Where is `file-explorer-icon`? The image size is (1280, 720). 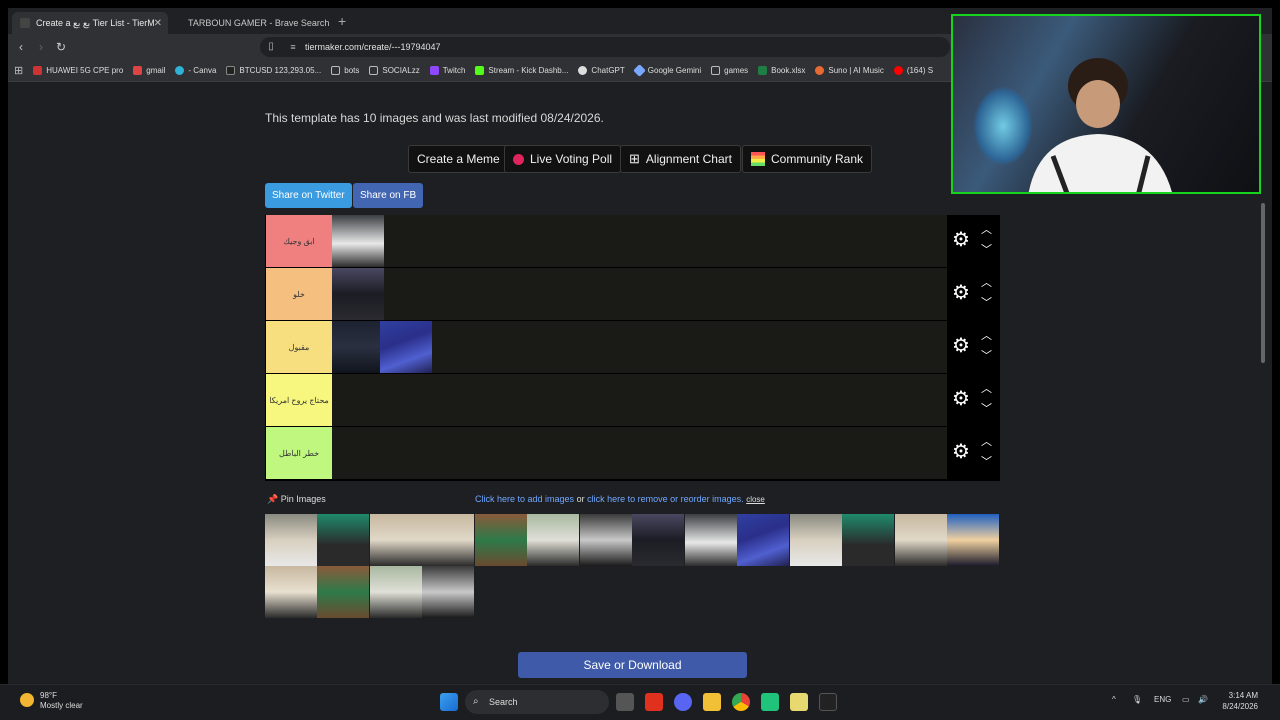
file-explorer-icon is located at coordinates (712, 702).